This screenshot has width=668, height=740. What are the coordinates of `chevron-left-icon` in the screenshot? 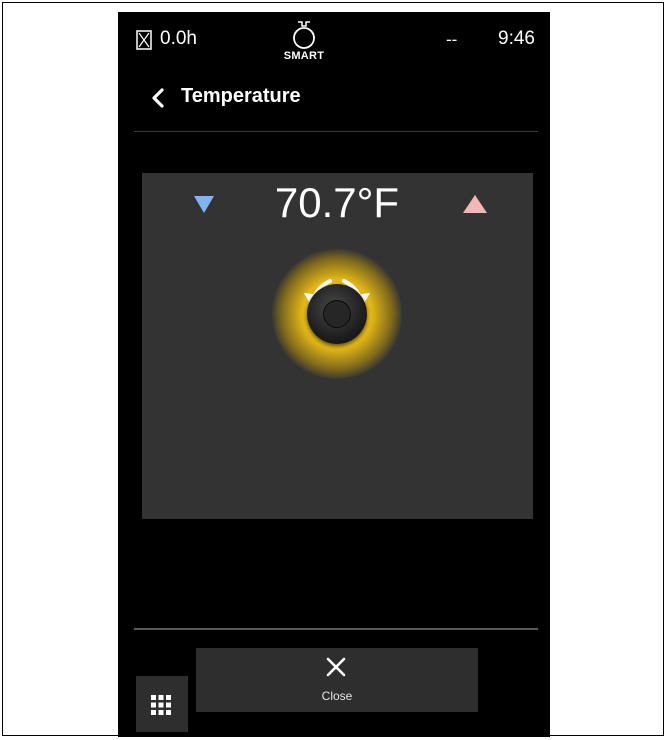 It's located at (158, 98).